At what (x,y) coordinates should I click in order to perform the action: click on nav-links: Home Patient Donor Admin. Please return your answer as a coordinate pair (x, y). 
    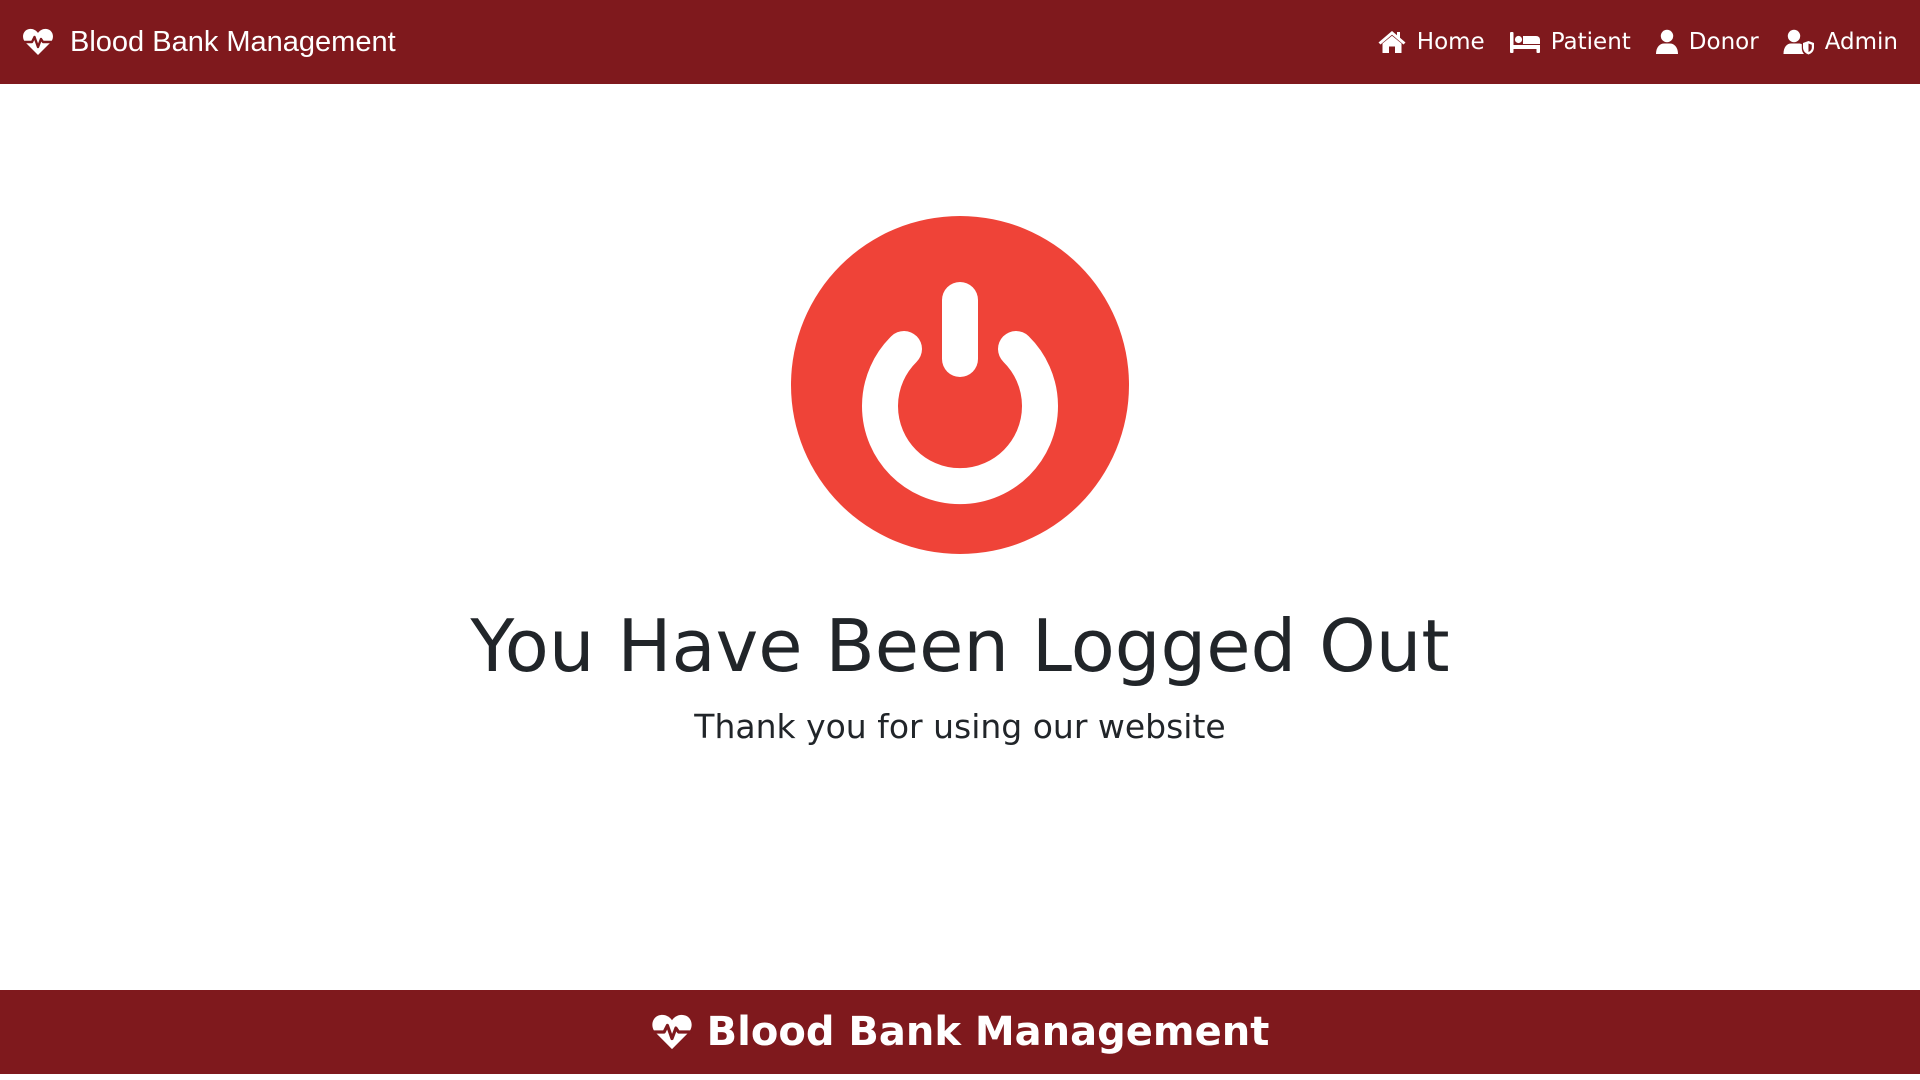
    Looking at the image, I should click on (1637, 42).